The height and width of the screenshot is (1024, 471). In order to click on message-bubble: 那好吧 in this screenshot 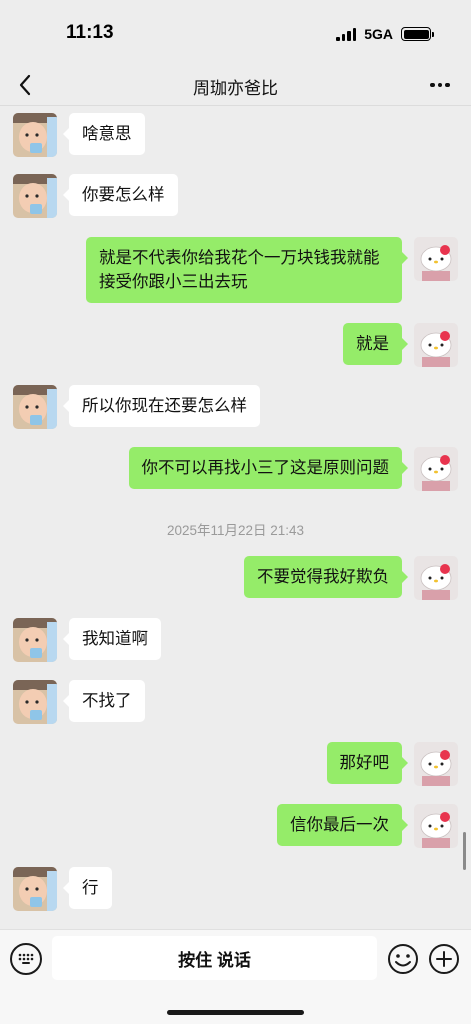, I will do `click(367, 763)`.